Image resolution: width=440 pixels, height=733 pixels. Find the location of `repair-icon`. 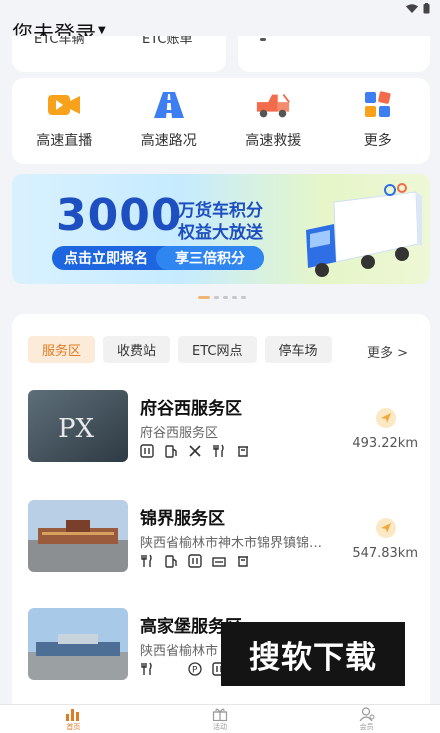

repair-icon is located at coordinates (195, 451).